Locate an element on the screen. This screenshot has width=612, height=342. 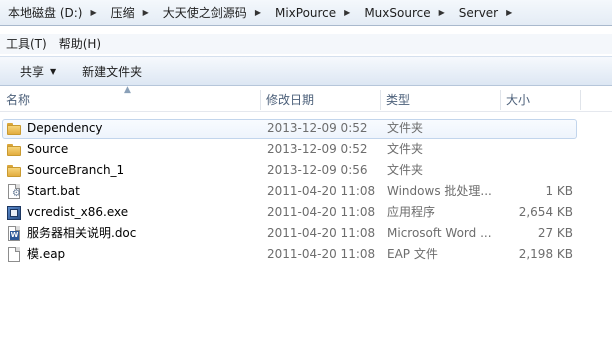
column-header-label: 类型 is located at coordinates (398, 100).